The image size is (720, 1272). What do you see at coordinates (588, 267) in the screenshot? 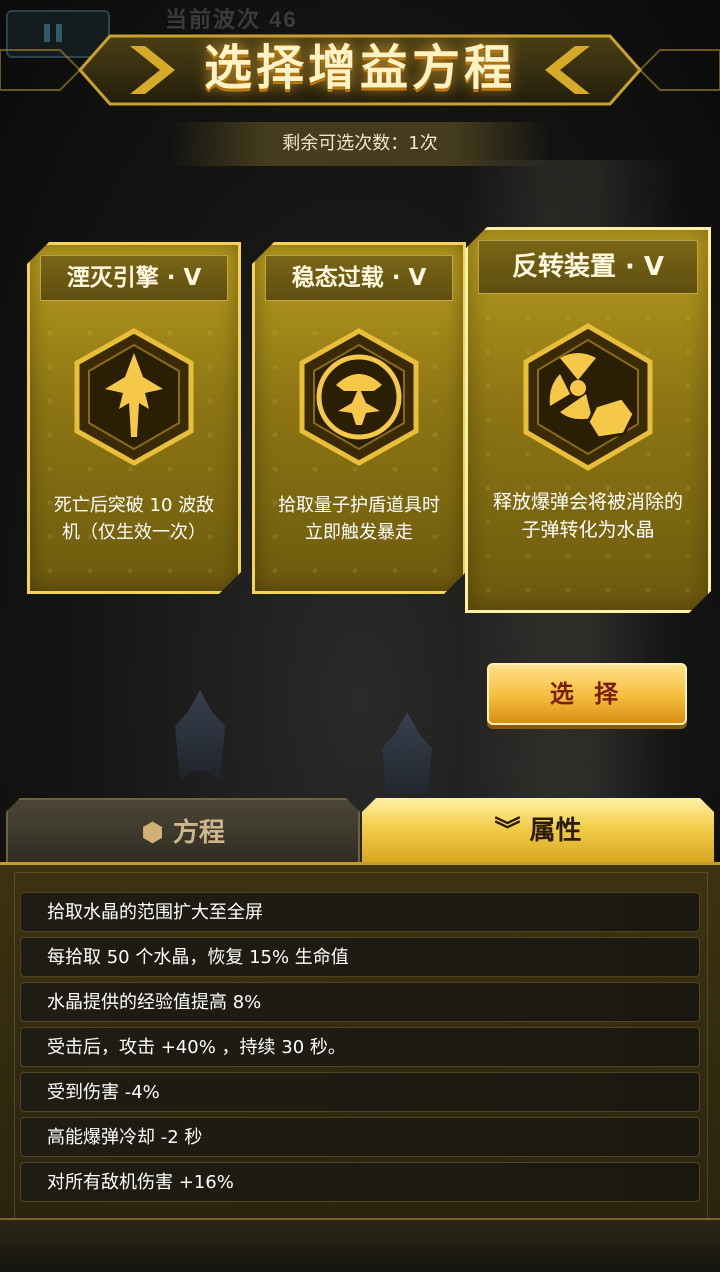
I see `card-title: 反转装置 · V` at bounding box center [588, 267].